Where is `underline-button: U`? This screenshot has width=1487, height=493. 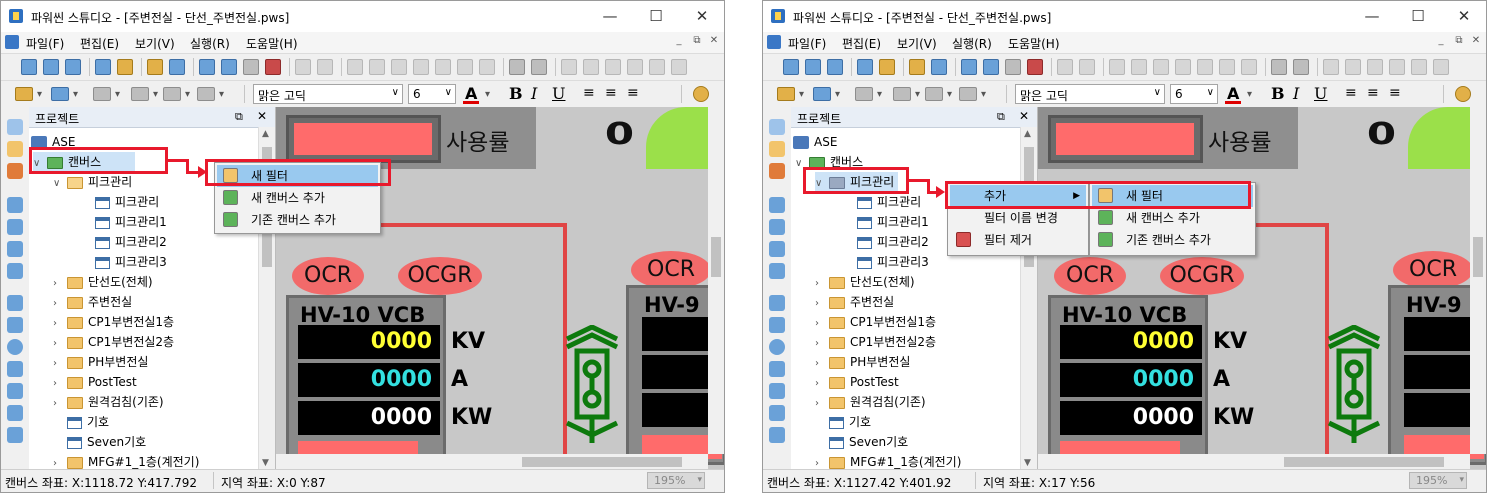 underline-button: U is located at coordinates (1320, 93).